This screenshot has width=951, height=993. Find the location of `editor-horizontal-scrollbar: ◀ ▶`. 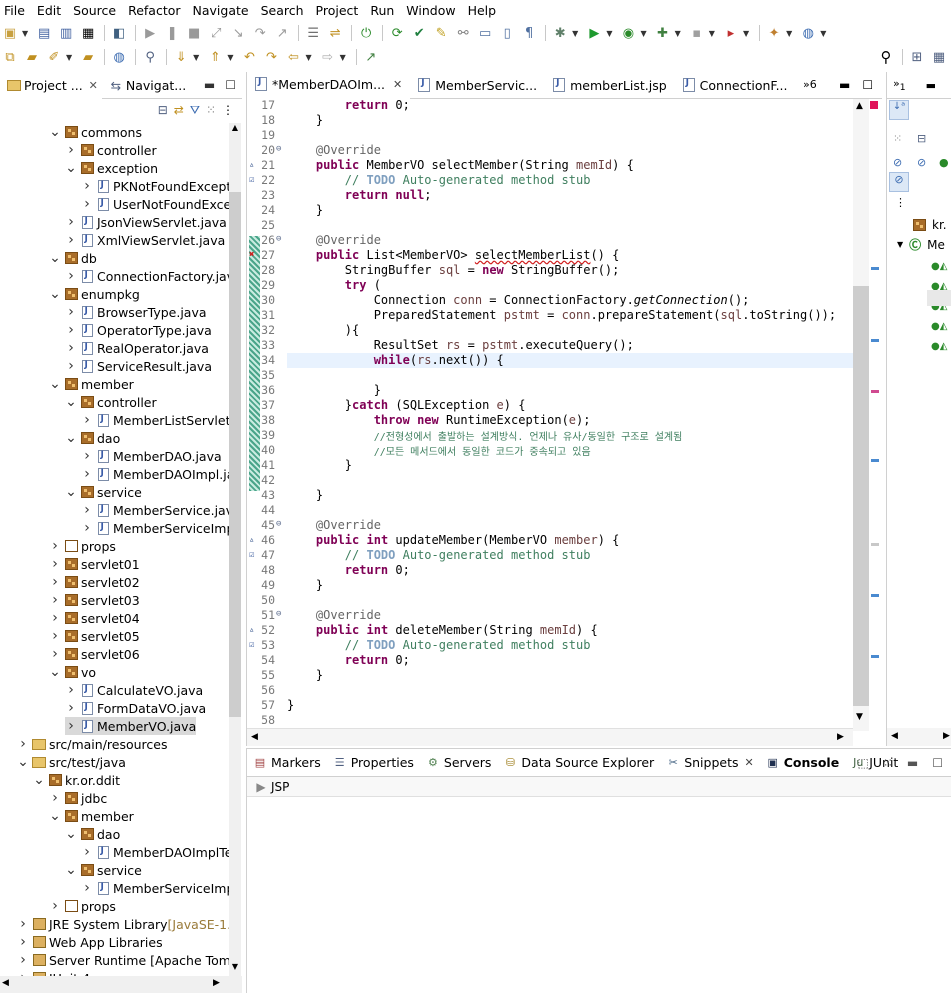

editor-horizontal-scrollbar: ◀ ▶ is located at coordinates (550, 737).